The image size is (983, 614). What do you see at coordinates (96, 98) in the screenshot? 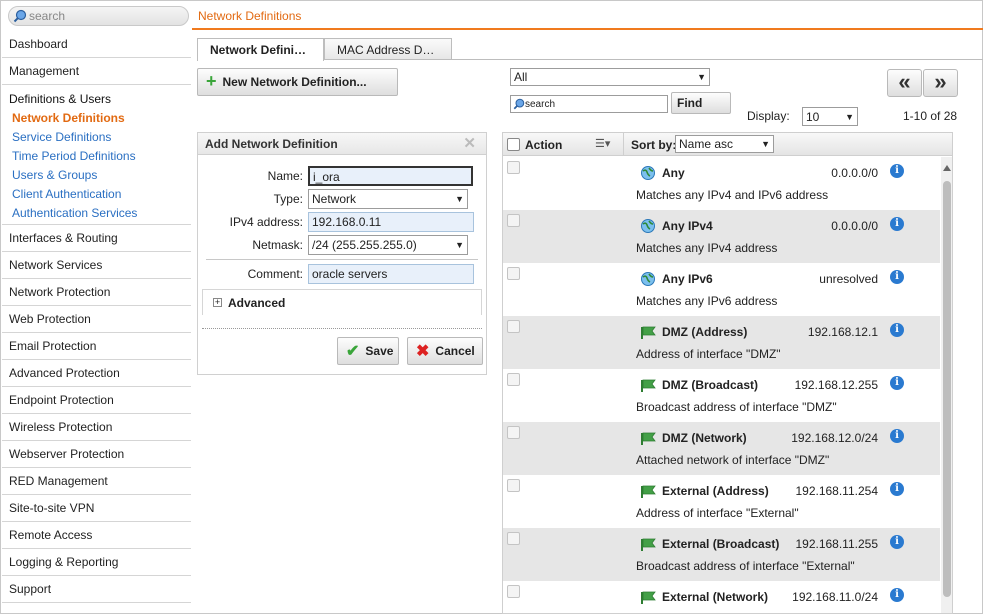
I see `sidebar-item-definitions-and-users: Definitions & Users` at bounding box center [96, 98].